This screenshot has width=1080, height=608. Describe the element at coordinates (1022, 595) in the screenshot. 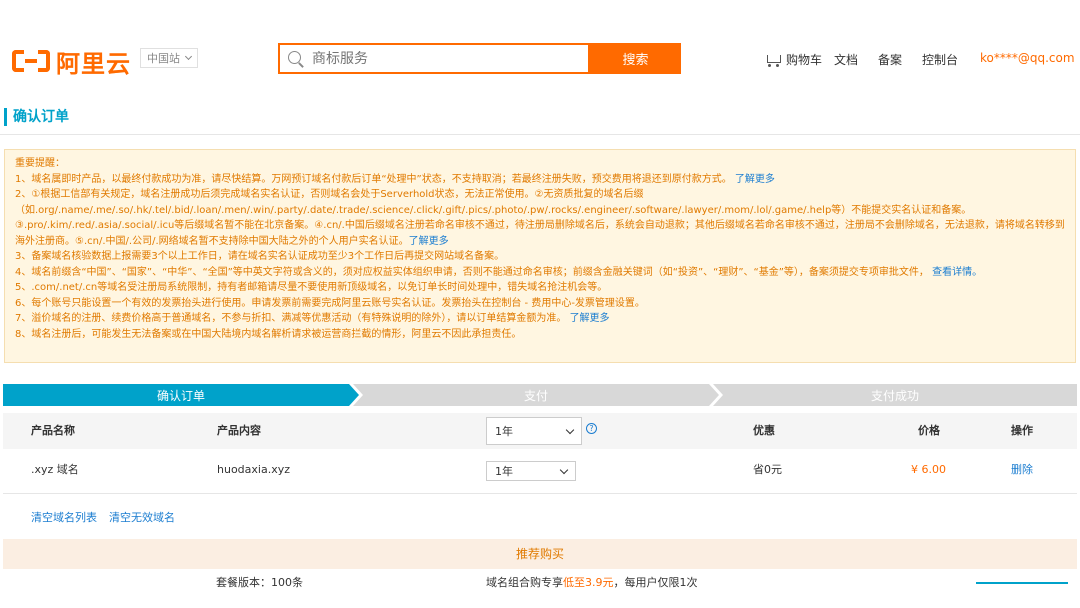

I see `recommend-add-button` at that location.